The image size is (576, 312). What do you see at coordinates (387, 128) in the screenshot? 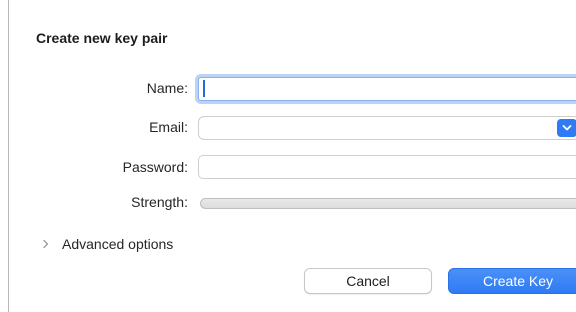
I see `email-combo-field` at bounding box center [387, 128].